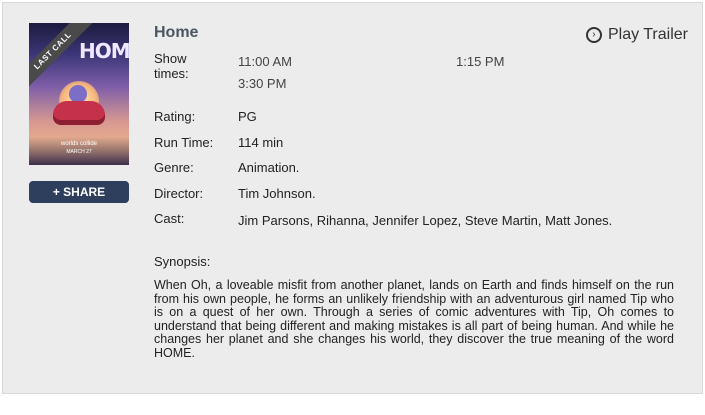 The height and width of the screenshot is (415, 705). What do you see at coordinates (269, 167) in the screenshot?
I see `genre-value: Animation.` at bounding box center [269, 167].